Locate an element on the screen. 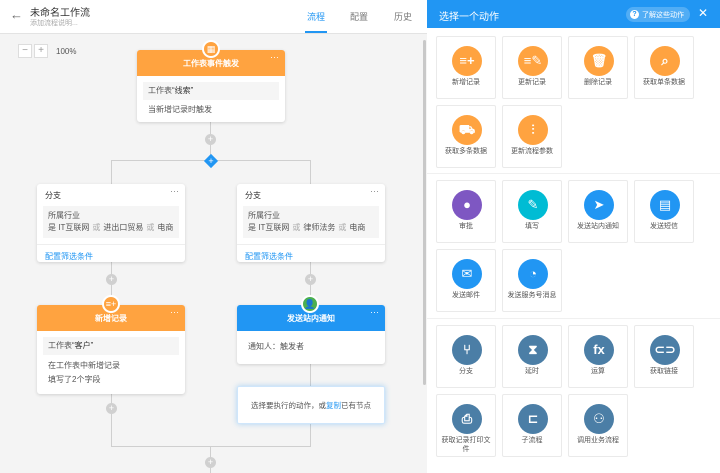 The width and height of the screenshot is (720, 473). group-divider is located at coordinates (573, 318).